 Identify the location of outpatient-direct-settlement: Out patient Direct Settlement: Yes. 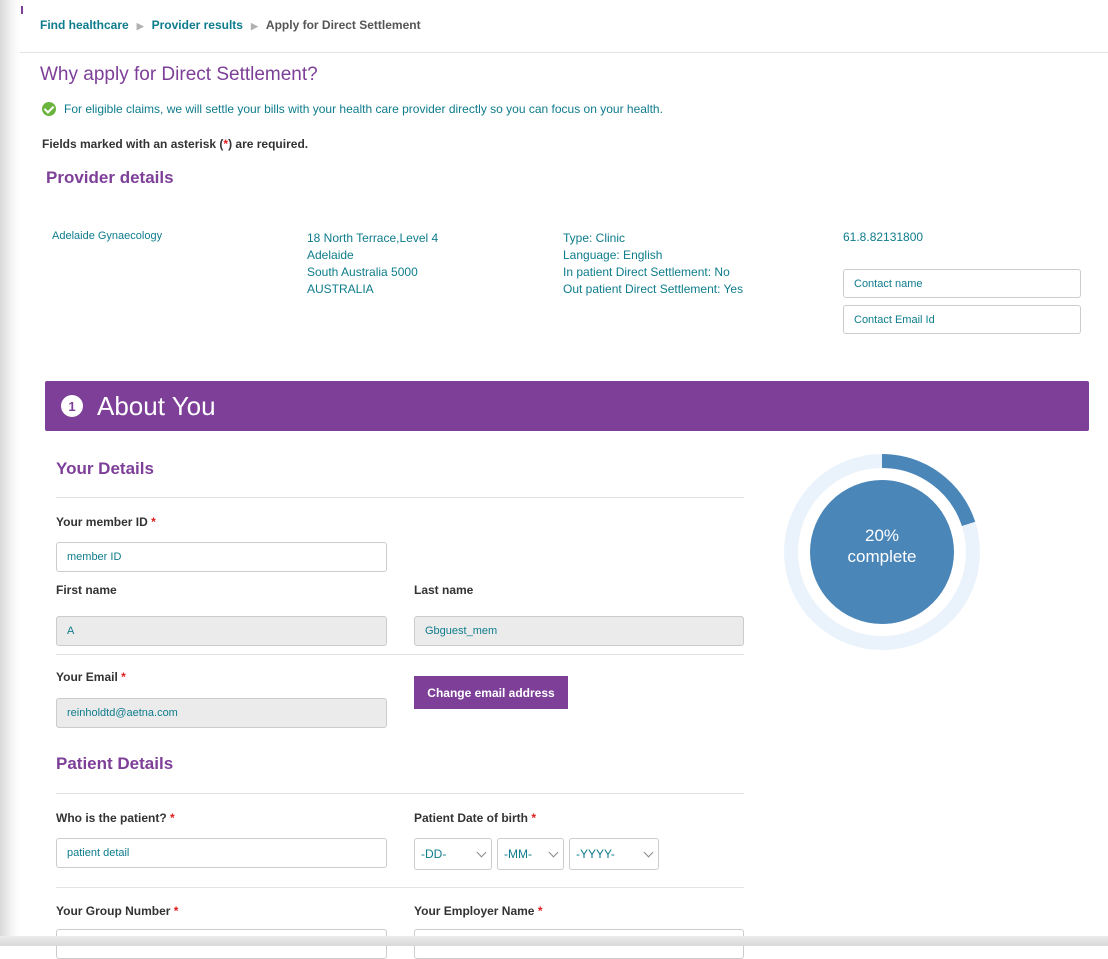
(653, 289).